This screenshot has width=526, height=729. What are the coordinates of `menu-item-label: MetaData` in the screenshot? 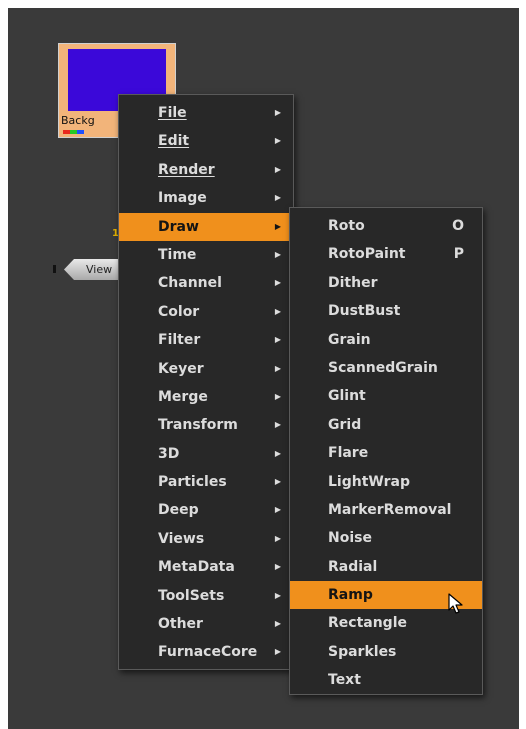 It's located at (196, 567).